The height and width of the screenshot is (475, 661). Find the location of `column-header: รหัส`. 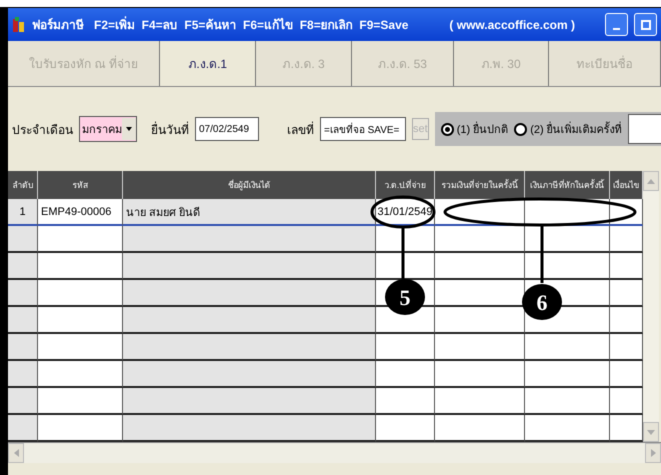

column-header: รหัส is located at coordinates (80, 185).